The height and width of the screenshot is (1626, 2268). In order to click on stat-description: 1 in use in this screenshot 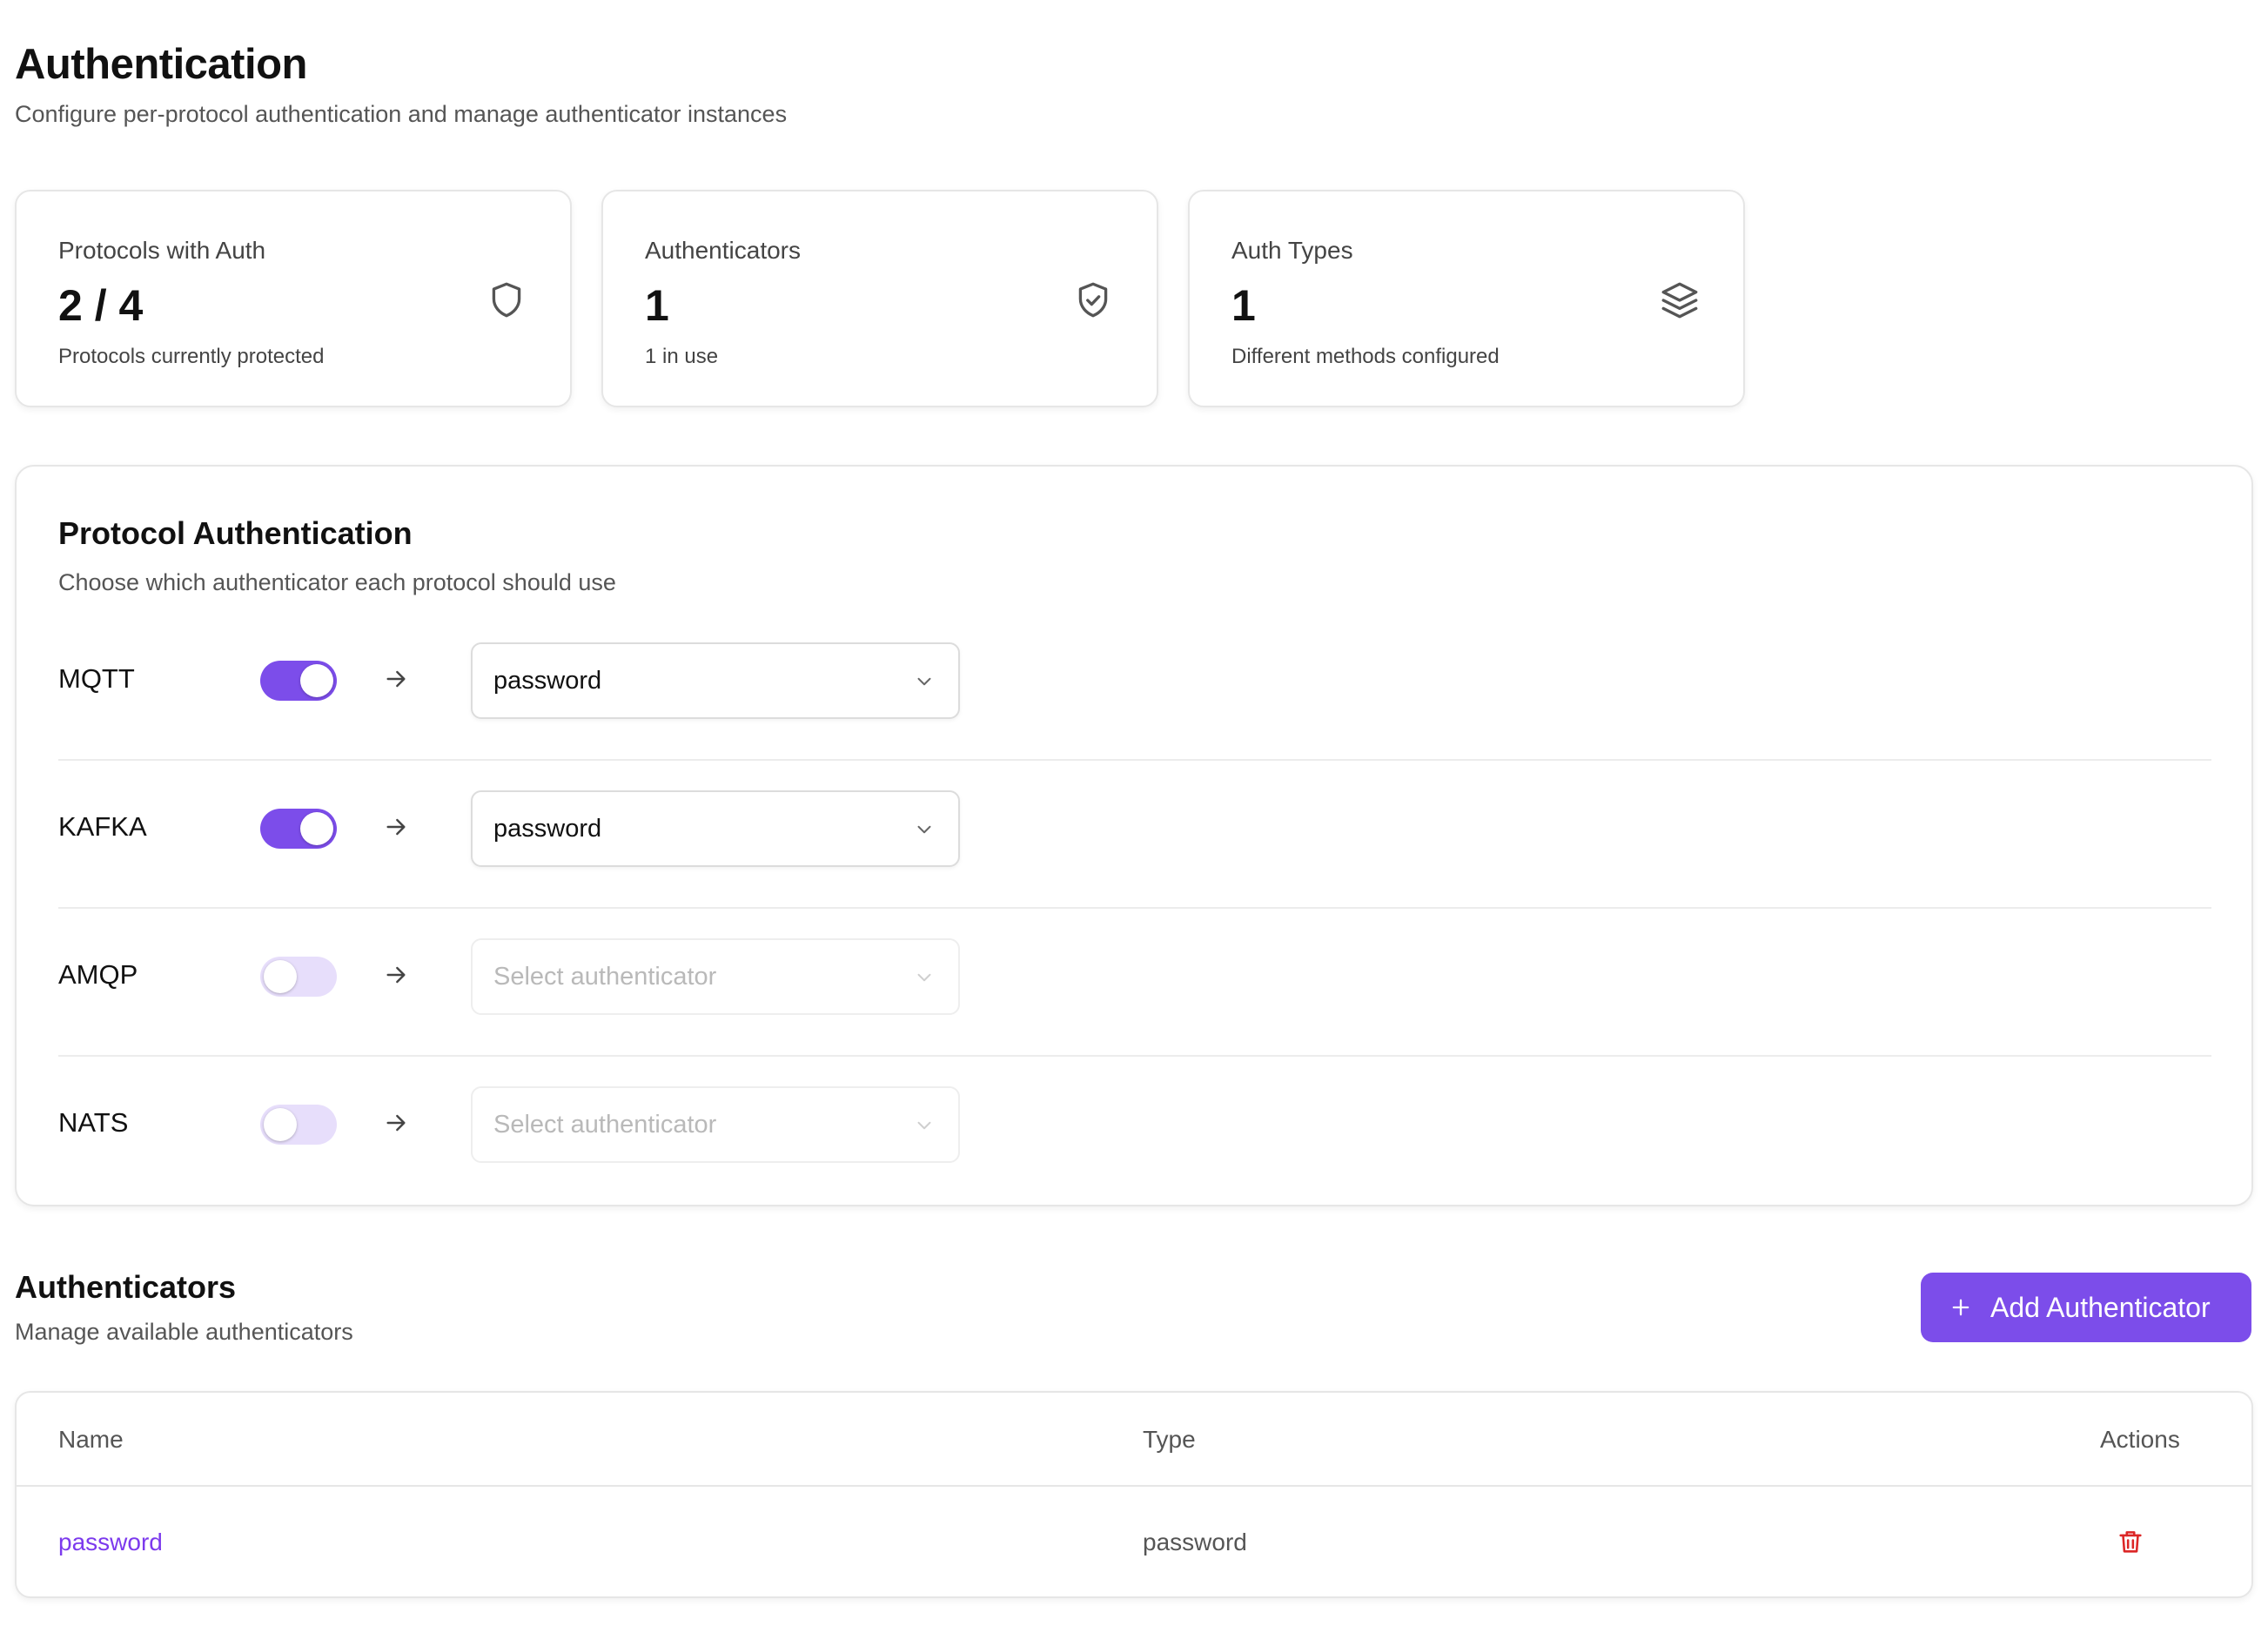, I will do `click(682, 356)`.